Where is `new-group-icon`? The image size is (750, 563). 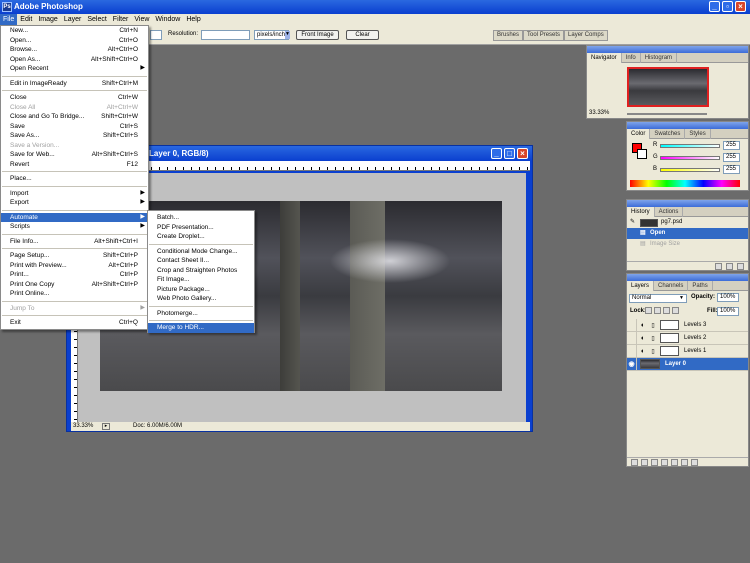 new-group-icon is located at coordinates (674, 462).